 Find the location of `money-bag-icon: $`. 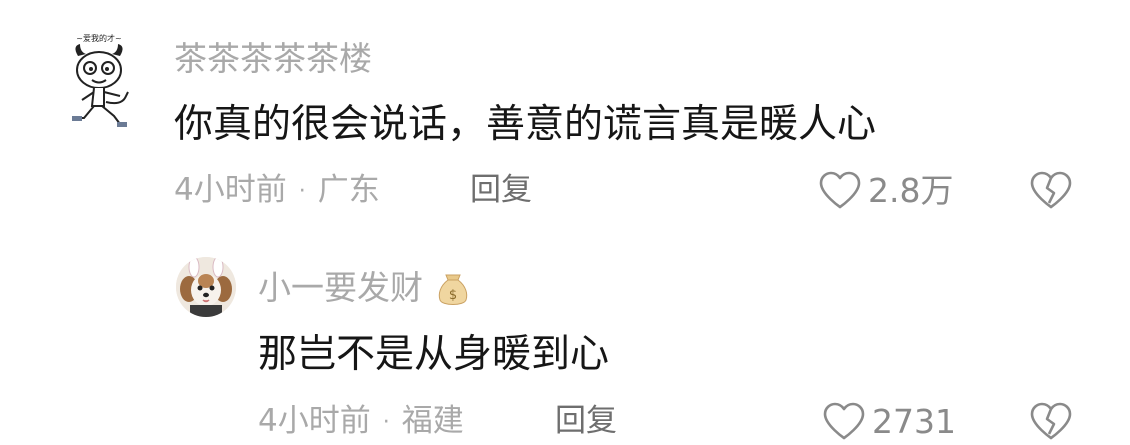

money-bag-icon: $ is located at coordinates (452, 289).